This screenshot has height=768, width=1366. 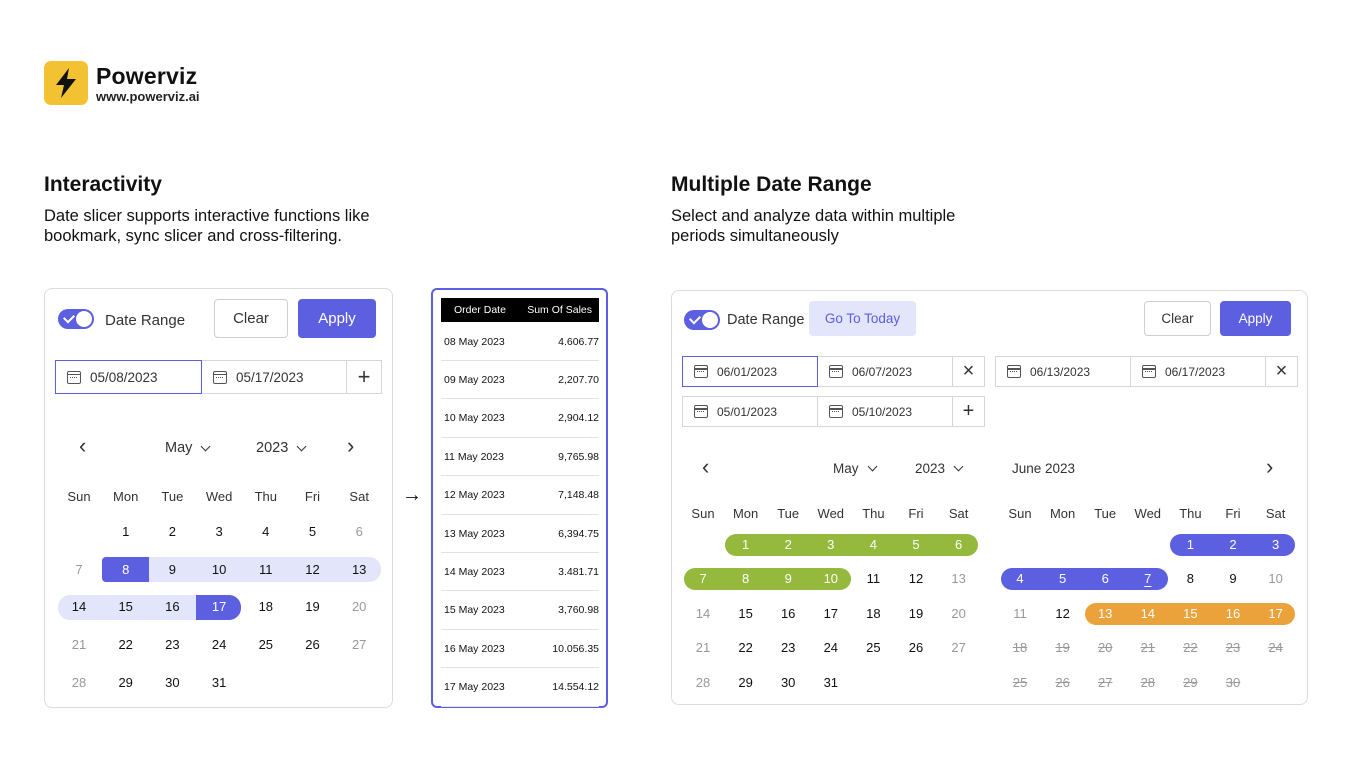 What do you see at coordinates (968, 371) in the screenshot?
I see `remove-range1-close-icon: ×` at bounding box center [968, 371].